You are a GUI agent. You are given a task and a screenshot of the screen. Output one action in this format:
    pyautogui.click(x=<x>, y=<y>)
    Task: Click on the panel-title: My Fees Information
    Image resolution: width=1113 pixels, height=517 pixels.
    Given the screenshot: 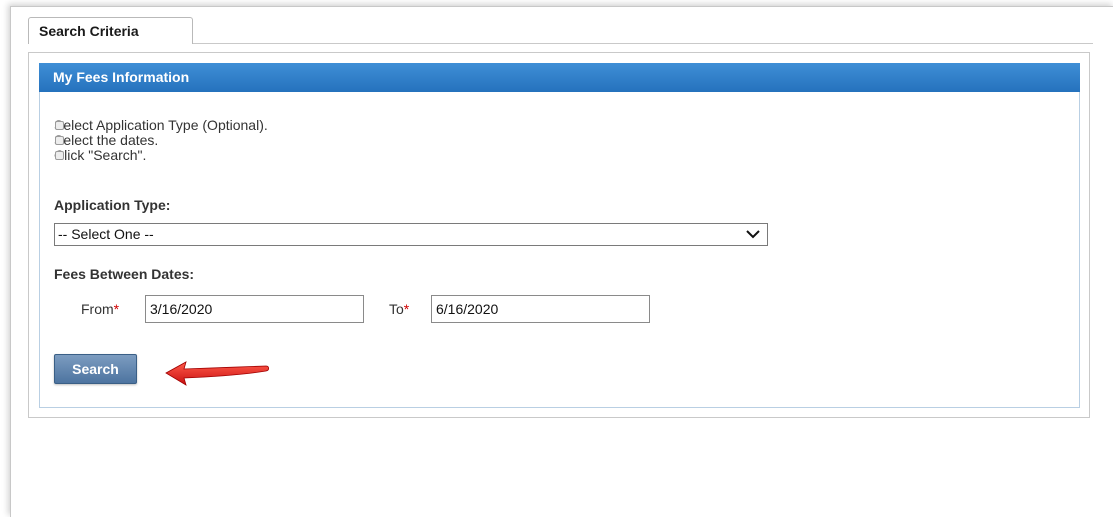 What is the action you would take?
    pyautogui.click(x=559, y=77)
    